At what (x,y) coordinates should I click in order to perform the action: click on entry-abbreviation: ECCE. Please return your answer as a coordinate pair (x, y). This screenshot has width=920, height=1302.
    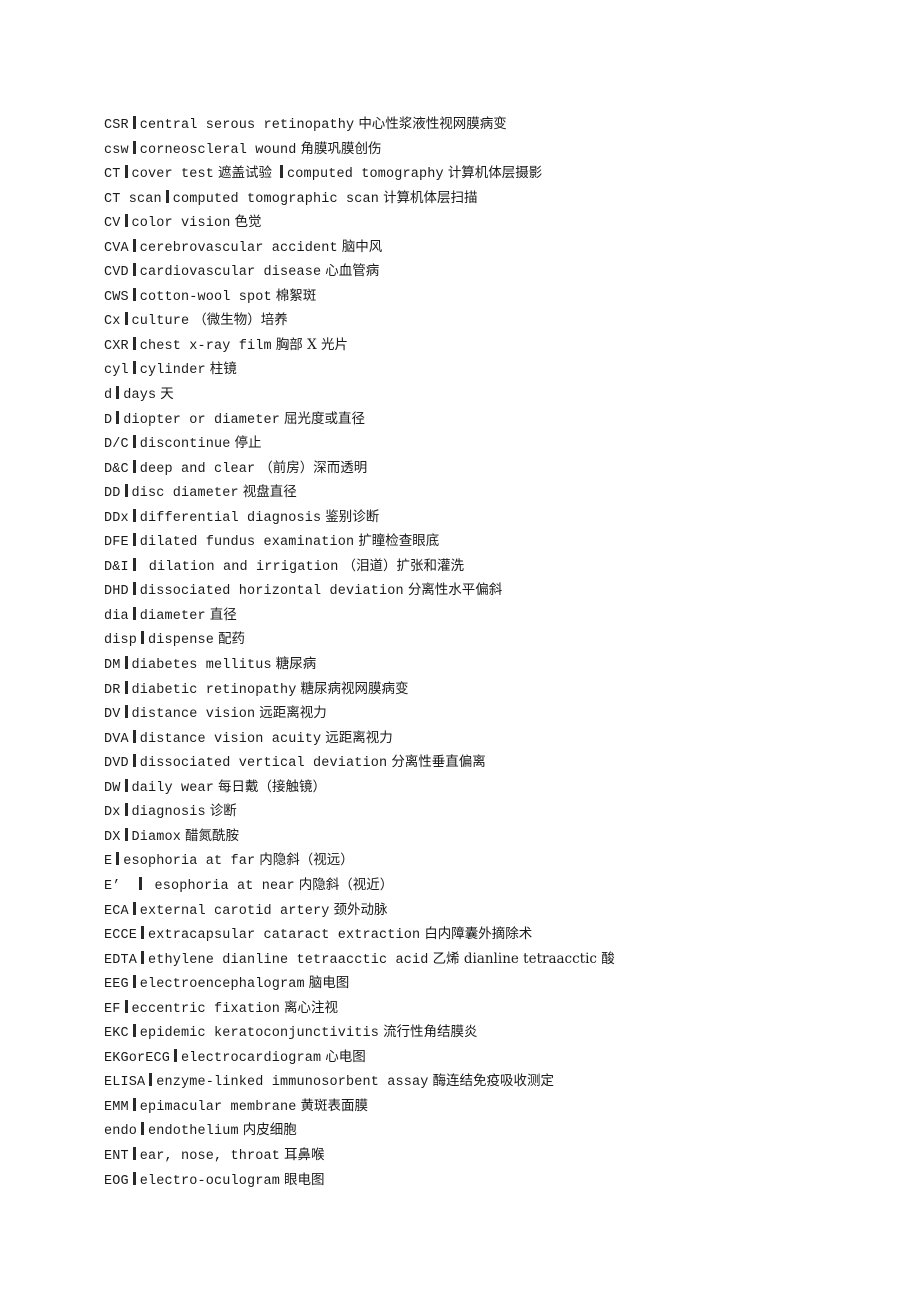
    Looking at the image, I should click on (121, 936).